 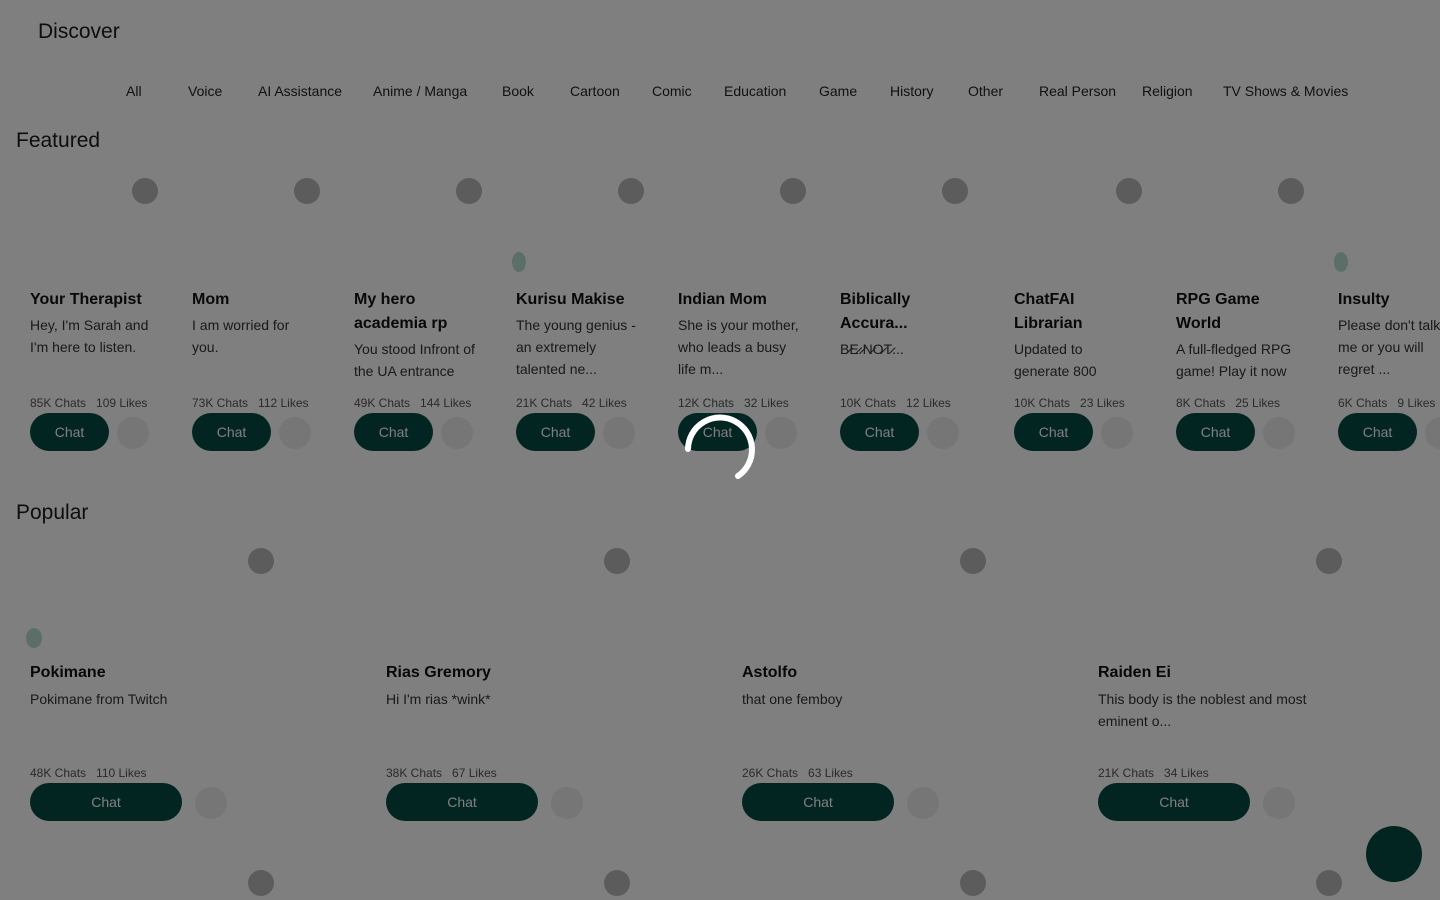 I want to click on spinner-icon, so click(x=720, y=446).